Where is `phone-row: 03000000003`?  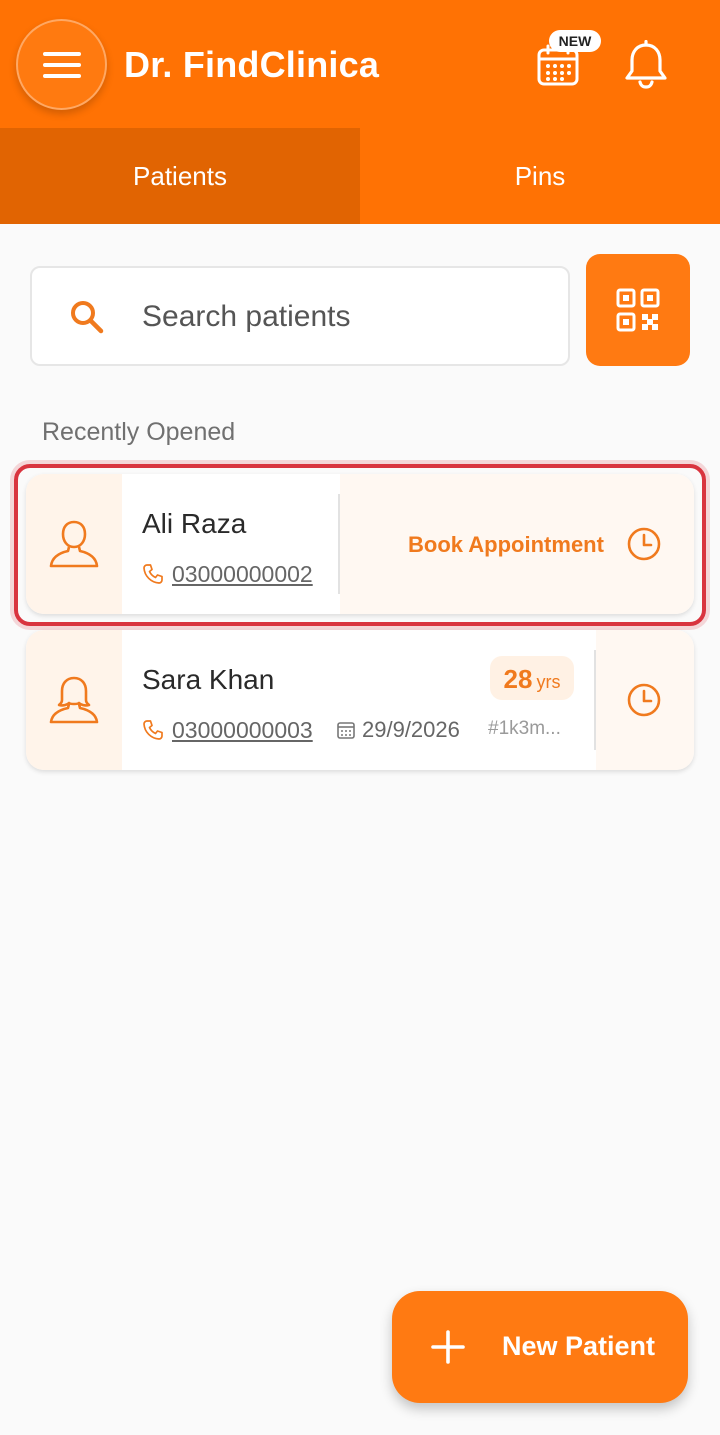
phone-row: 03000000003 is located at coordinates (227, 730).